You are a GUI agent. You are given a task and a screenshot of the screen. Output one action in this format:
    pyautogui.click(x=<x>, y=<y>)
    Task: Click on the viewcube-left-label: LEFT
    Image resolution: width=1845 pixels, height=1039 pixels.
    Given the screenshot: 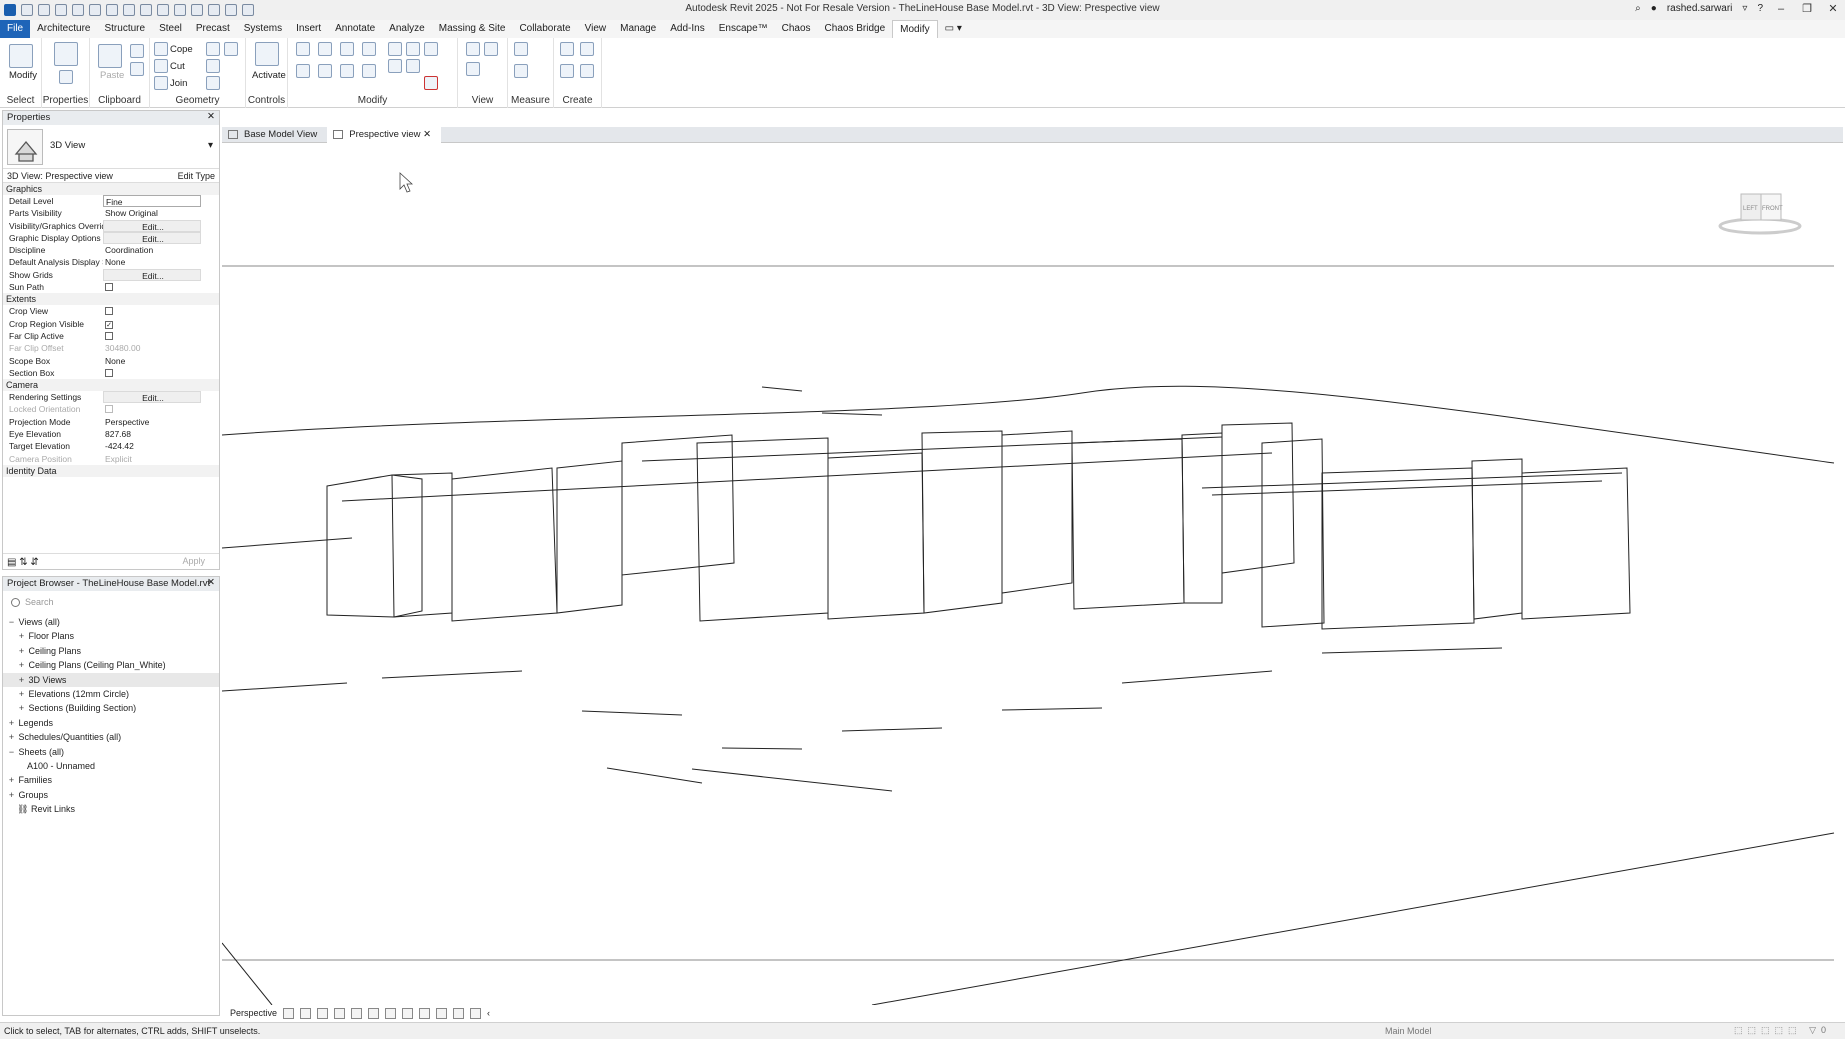 What is the action you would take?
    pyautogui.click(x=1750, y=209)
    